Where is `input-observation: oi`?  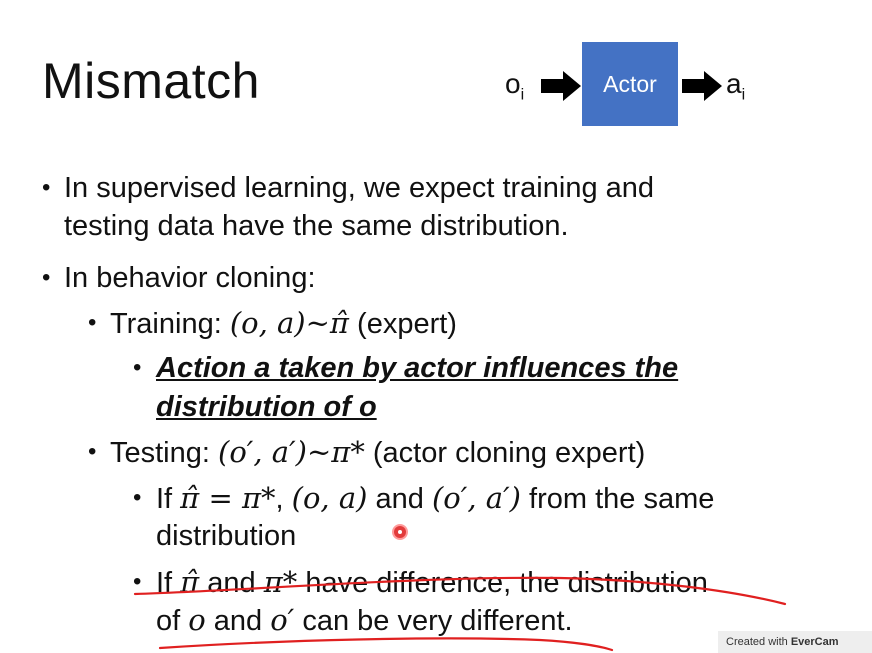
input-observation: oi is located at coordinates (515, 86).